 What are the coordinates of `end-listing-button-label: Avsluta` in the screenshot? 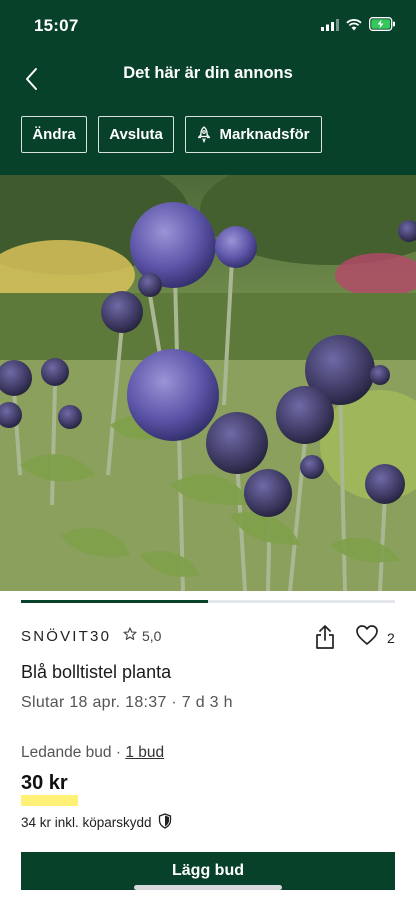 It's located at (136, 134).